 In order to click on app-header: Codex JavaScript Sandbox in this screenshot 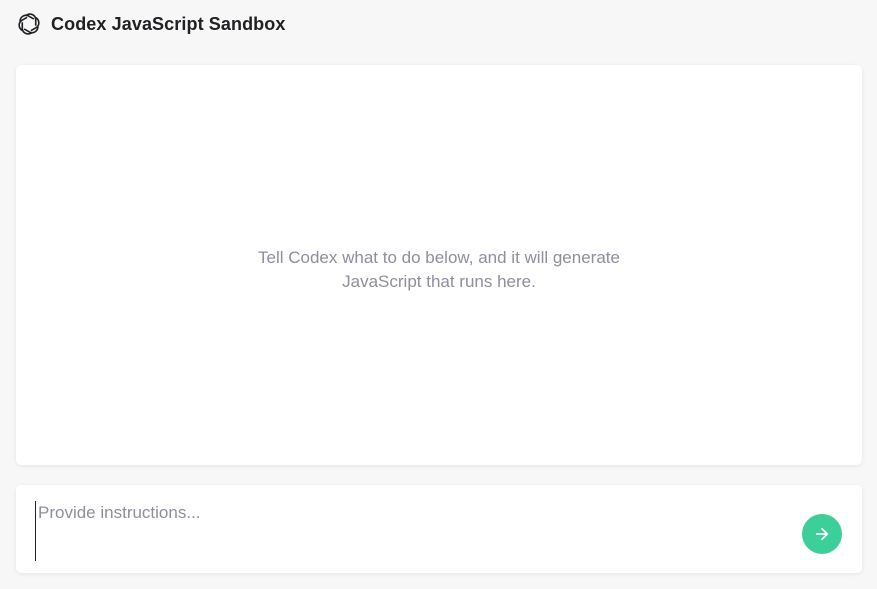, I will do `click(438, 24)`.